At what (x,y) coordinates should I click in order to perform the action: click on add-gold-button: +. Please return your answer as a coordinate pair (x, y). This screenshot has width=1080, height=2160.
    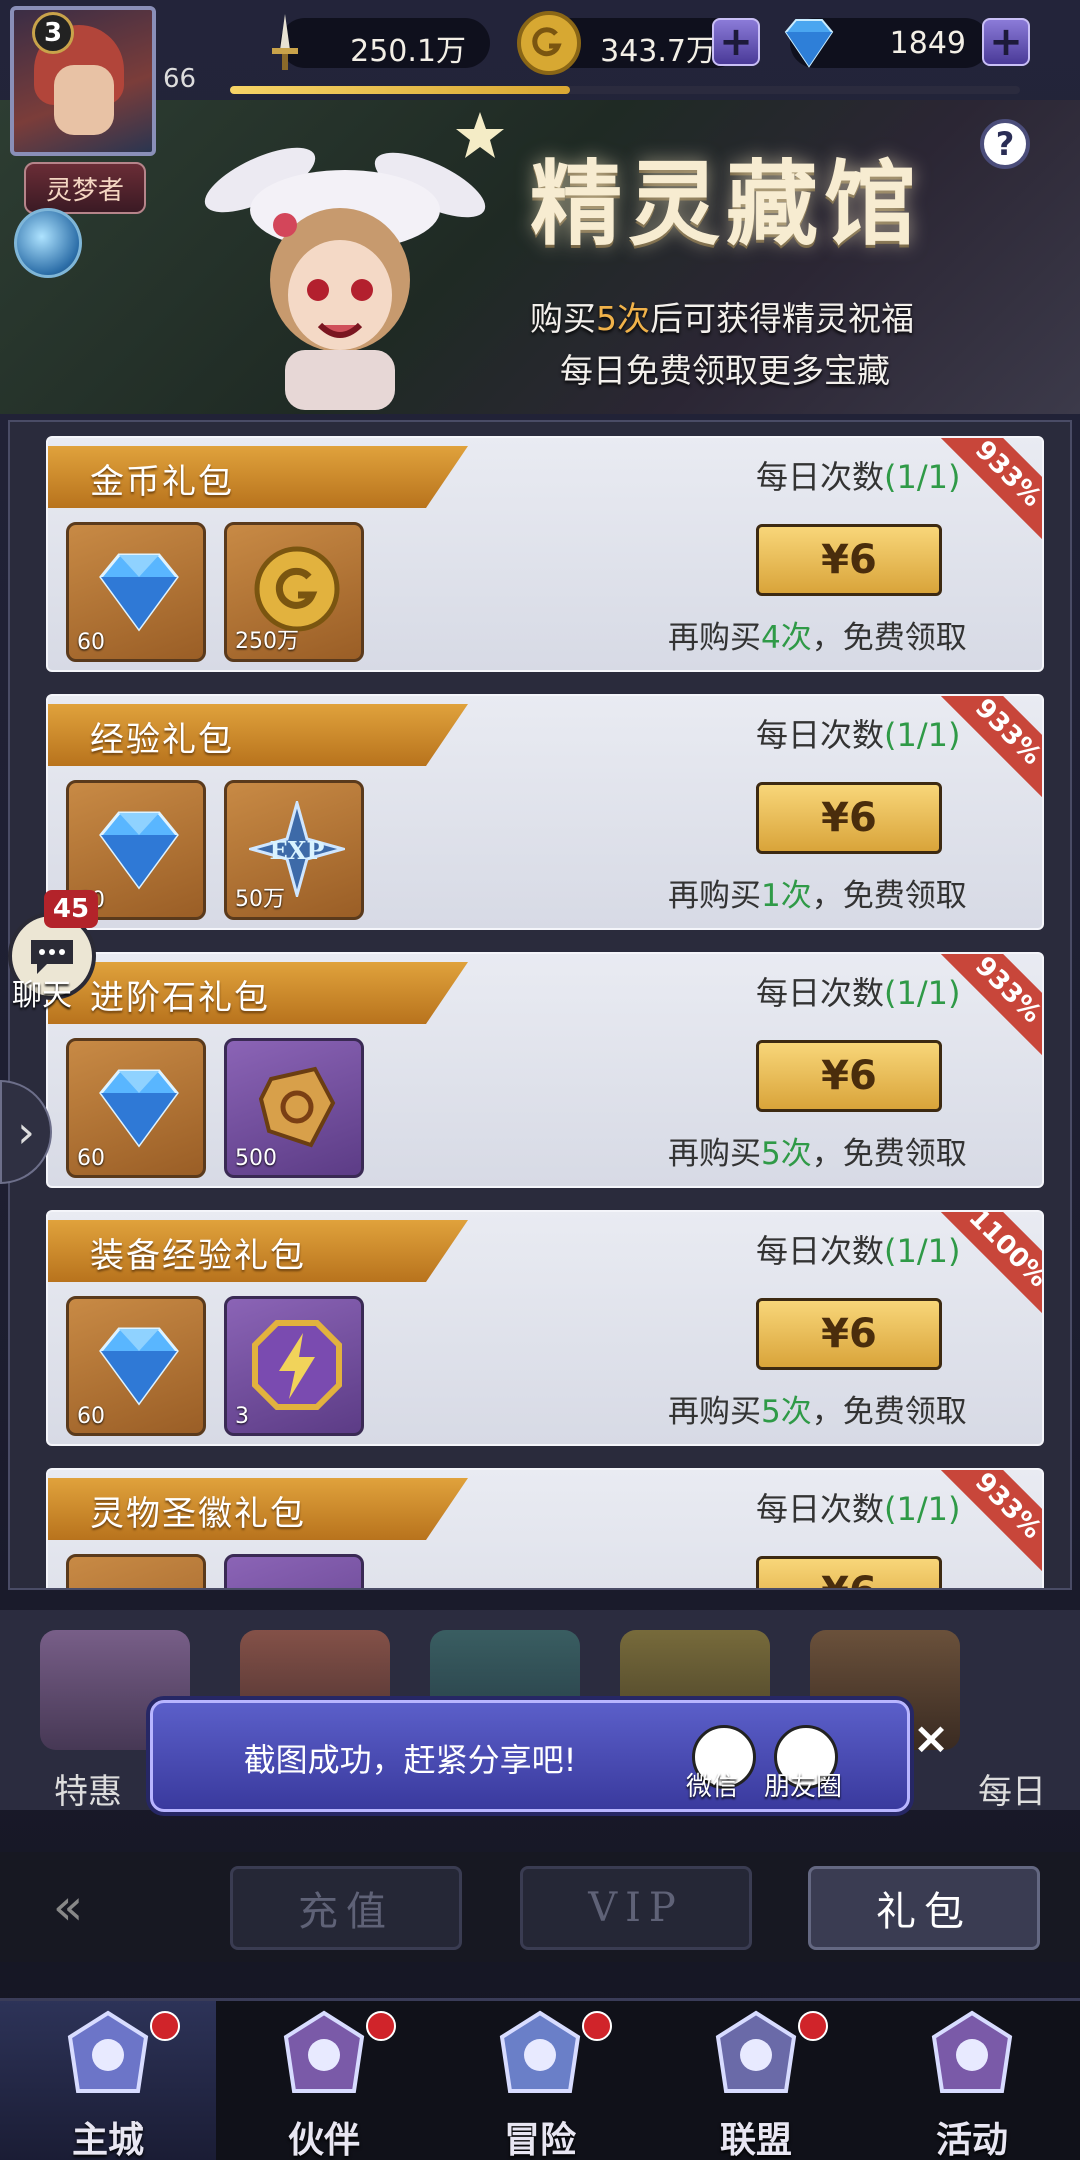
    Looking at the image, I should click on (736, 42).